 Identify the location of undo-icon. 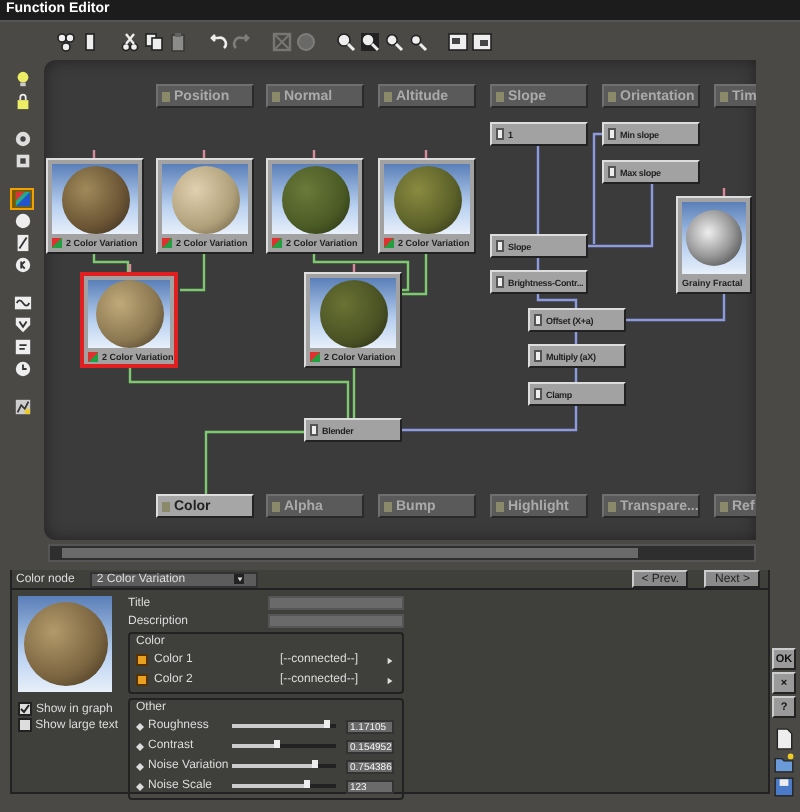
(218, 41).